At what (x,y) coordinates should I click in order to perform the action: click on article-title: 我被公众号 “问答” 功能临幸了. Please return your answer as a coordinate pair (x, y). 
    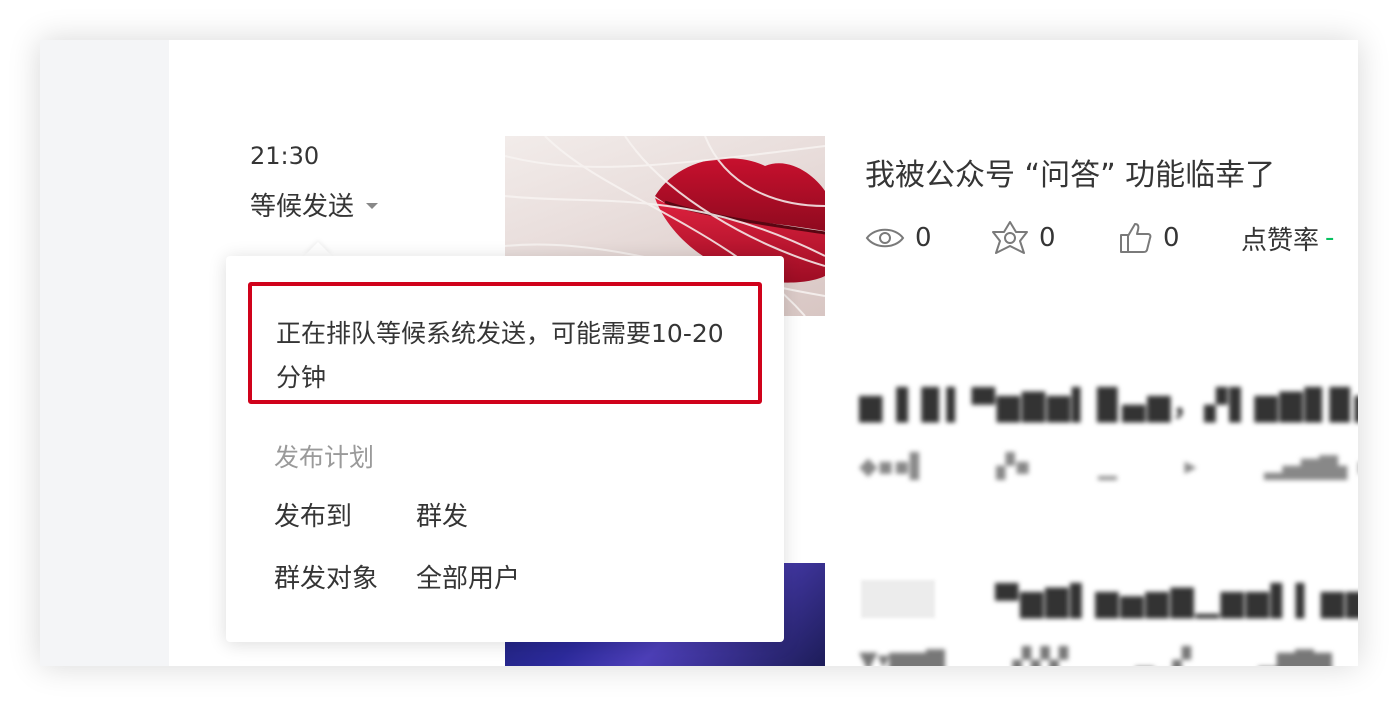
    Looking at the image, I should click on (1070, 172).